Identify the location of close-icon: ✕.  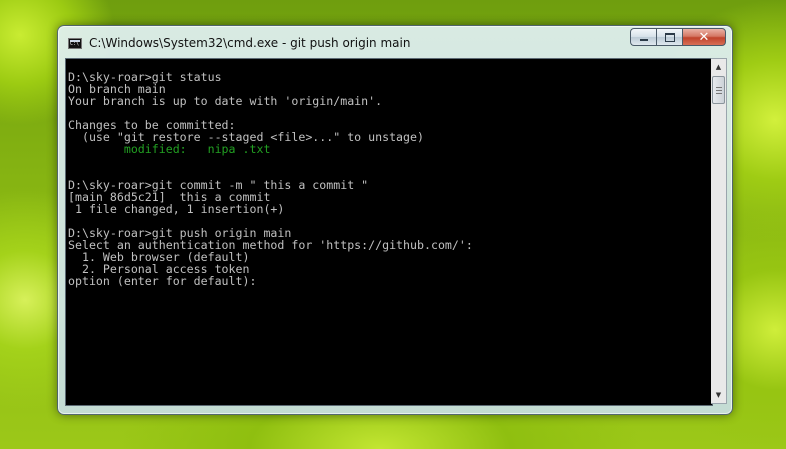
(704, 37).